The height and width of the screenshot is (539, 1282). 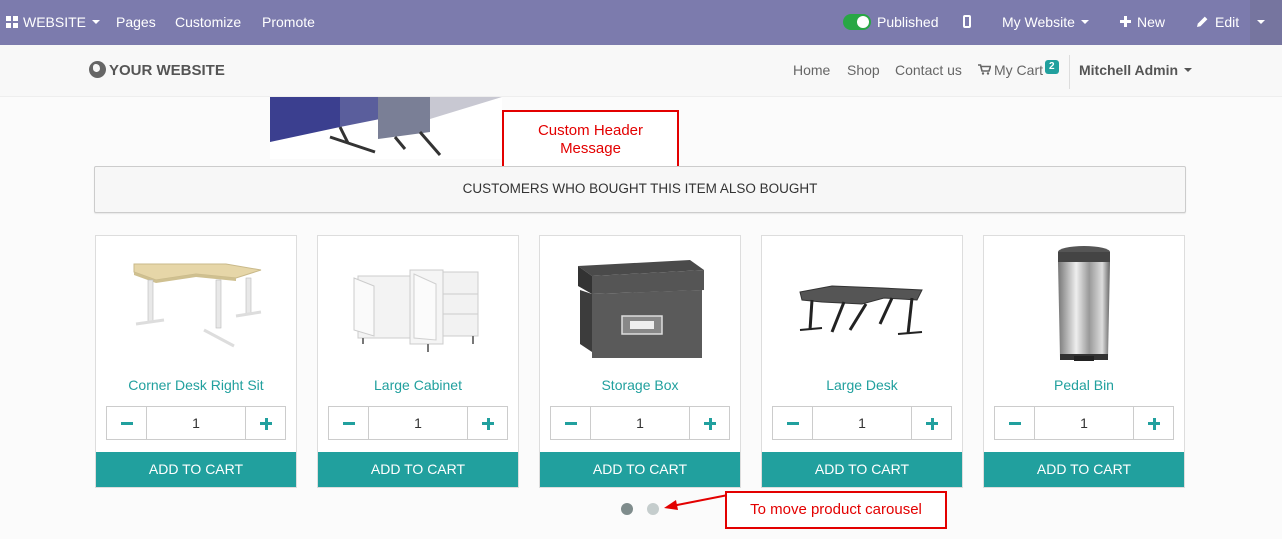 What do you see at coordinates (1202, 22) in the screenshot?
I see `pencil-icon` at bounding box center [1202, 22].